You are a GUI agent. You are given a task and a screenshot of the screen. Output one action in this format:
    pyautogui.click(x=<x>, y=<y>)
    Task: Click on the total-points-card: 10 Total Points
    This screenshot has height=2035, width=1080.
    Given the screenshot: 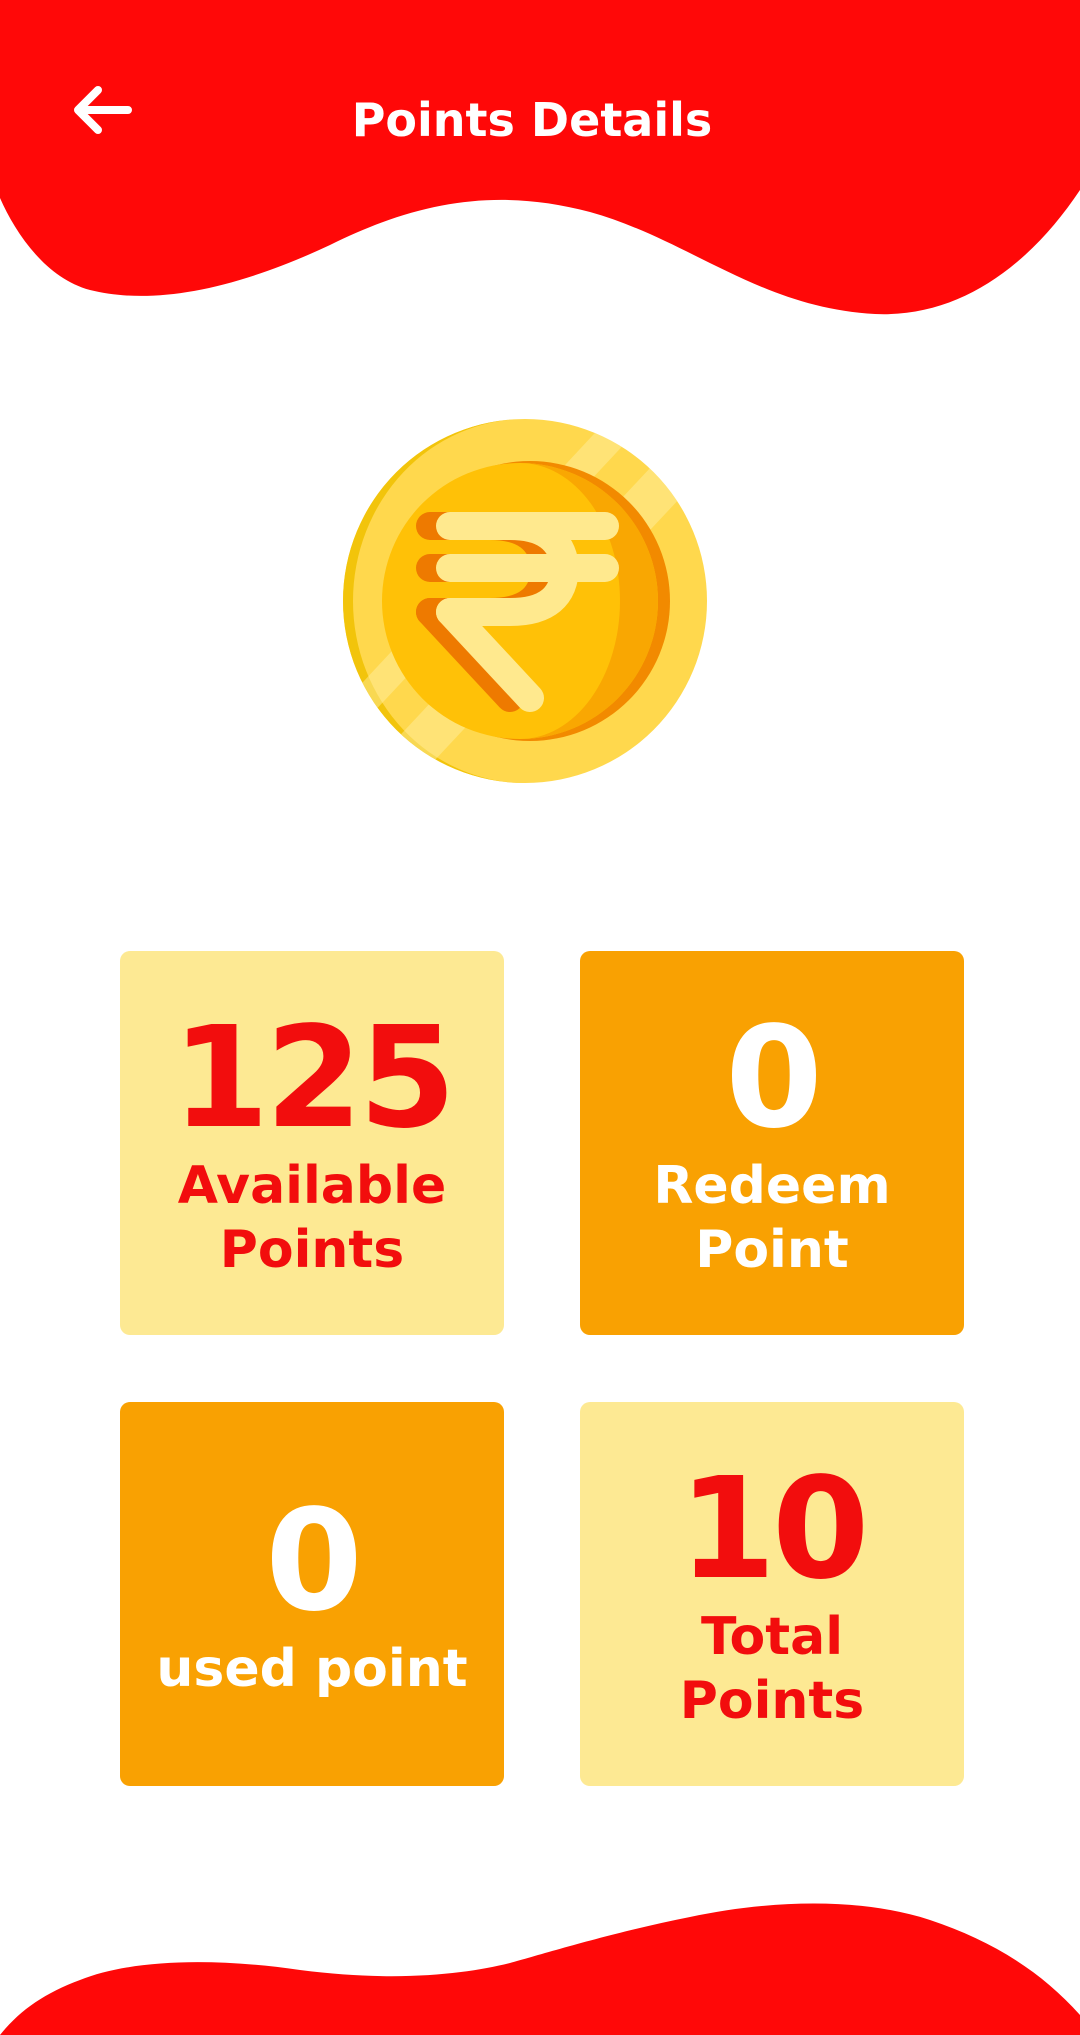 What is the action you would take?
    pyautogui.click(x=772, y=1594)
    